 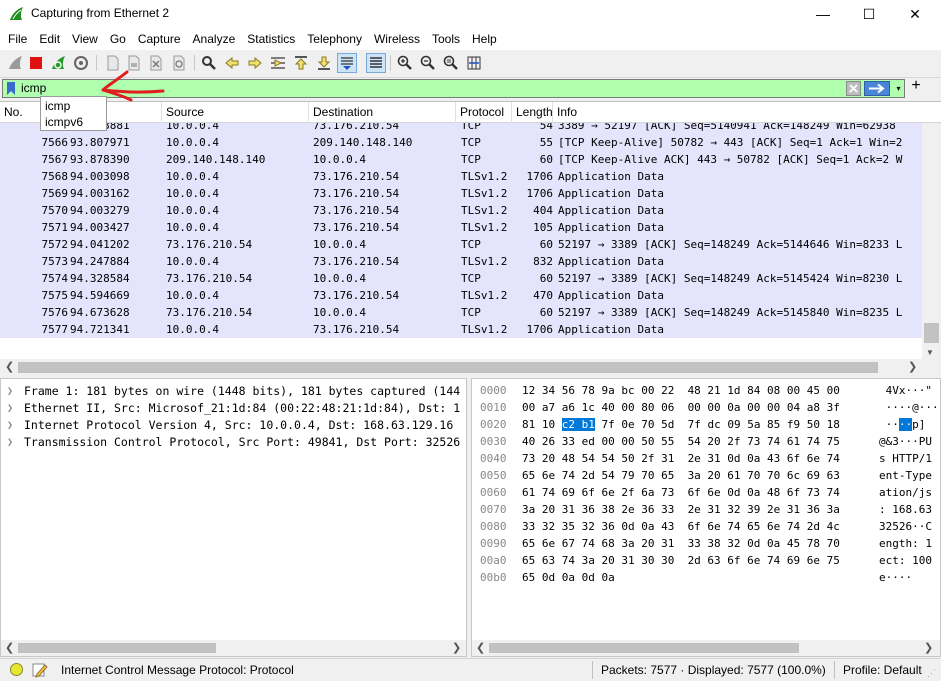 What do you see at coordinates (64, 122) in the screenshot?
I see `autocomplete-item-icmpv6: icmpv6` at bounding box center [64, 122].